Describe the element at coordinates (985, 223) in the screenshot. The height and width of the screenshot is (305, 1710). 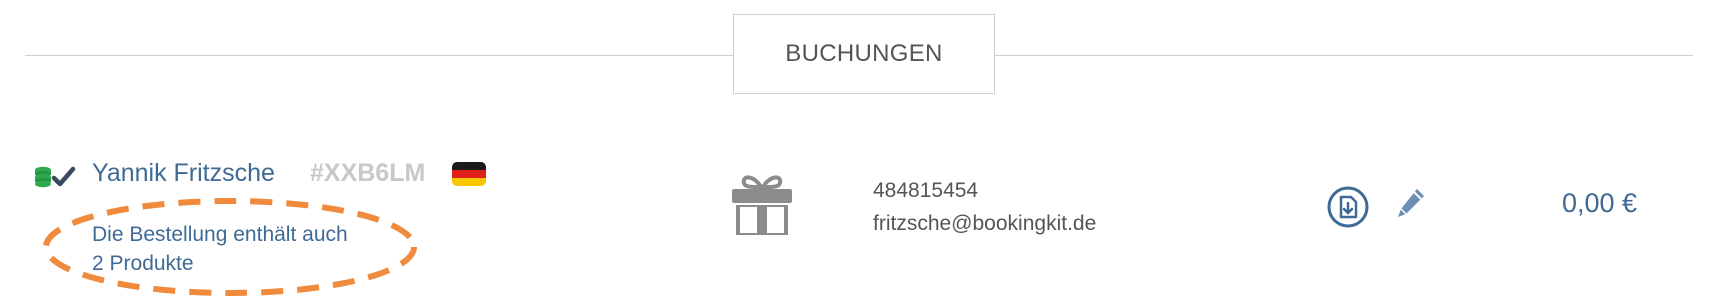
I see `email-address: fritzsche@bookingkit.de` at that location.